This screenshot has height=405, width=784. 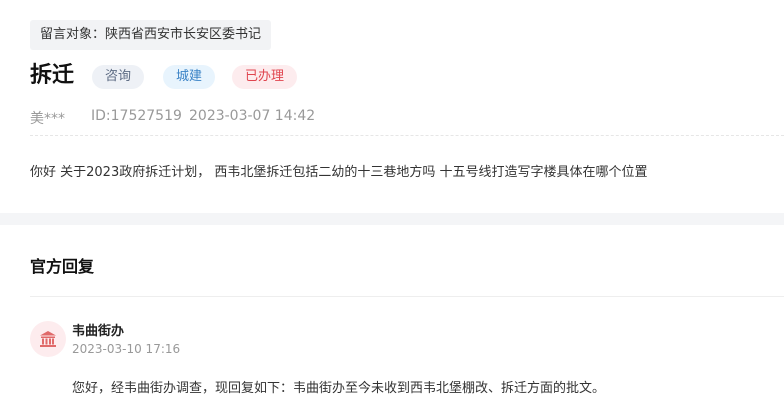 I want to click on reply-datetime: 2023-03-10 17:16, so click(x=126, y=349).